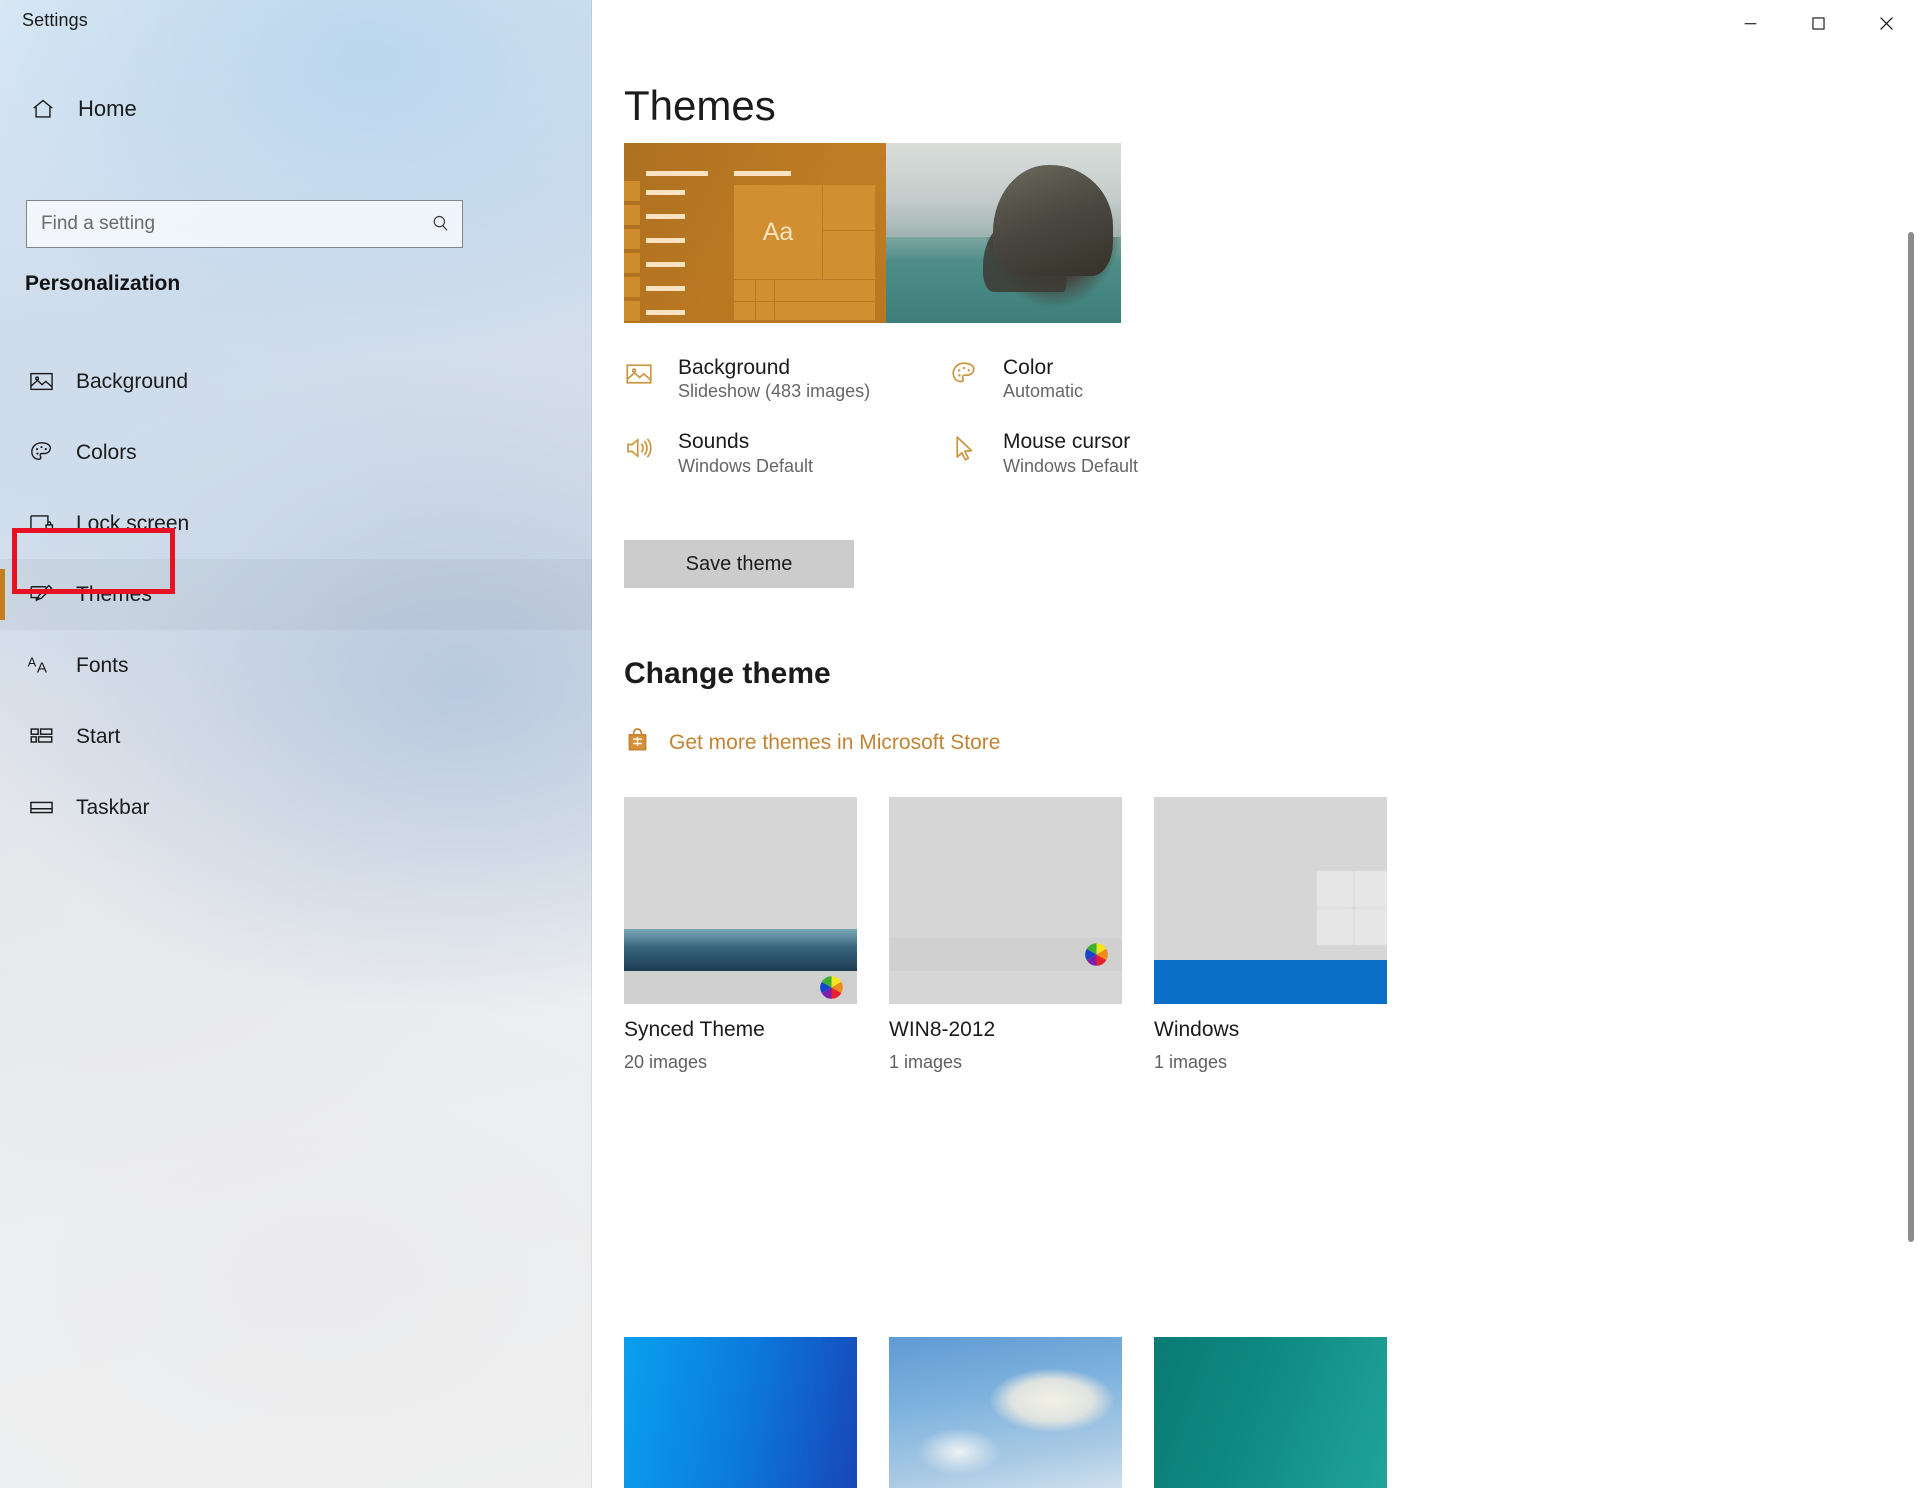 Image resolution: width=1920 pixels, height=1488 pixels. Describe the element at coordinates (102, 665) in the screenshot. I see `sidebar-item-label: Fonts` at that location.